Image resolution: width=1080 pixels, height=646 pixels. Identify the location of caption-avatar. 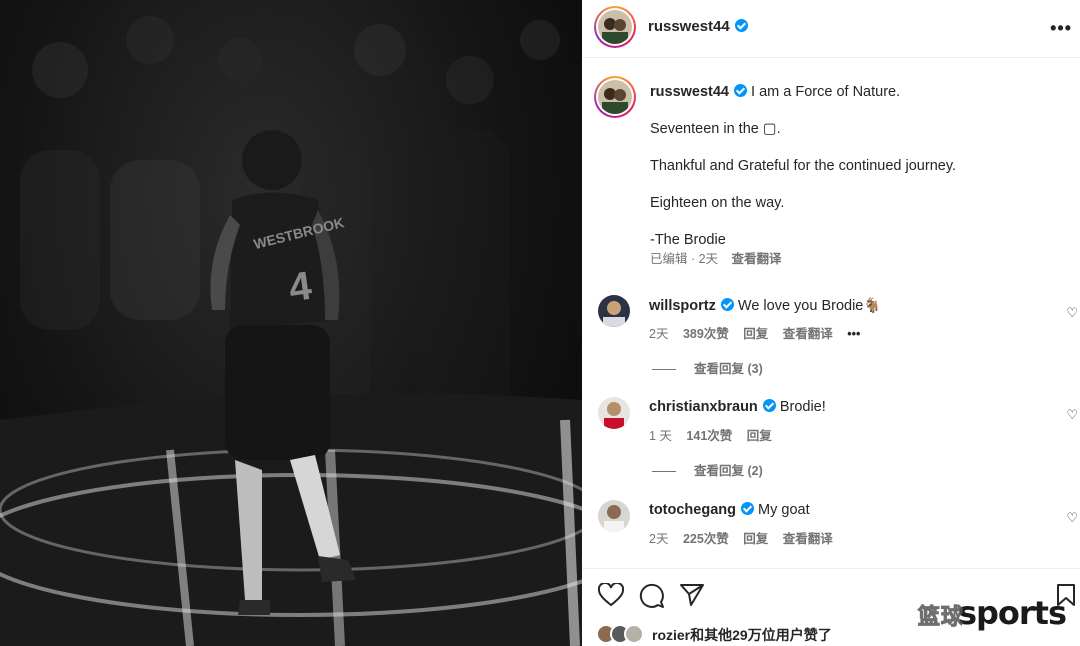
(615, 97).